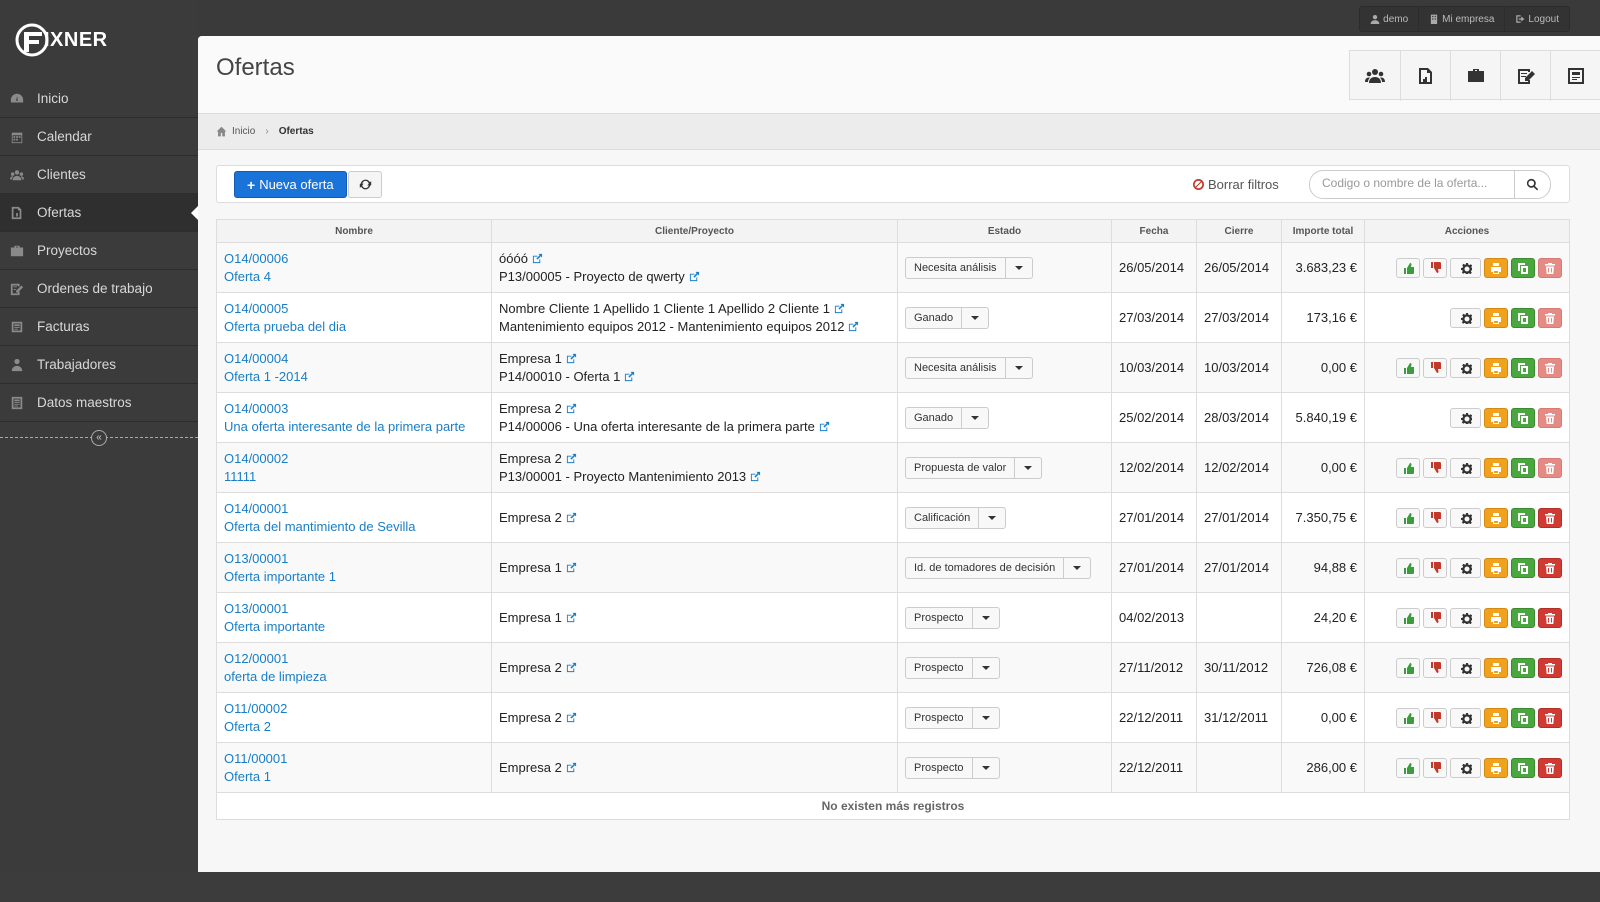 This screenshot has height=902, width=1600. I want to click on column-header-date: Fecha, so click(1154, 231).